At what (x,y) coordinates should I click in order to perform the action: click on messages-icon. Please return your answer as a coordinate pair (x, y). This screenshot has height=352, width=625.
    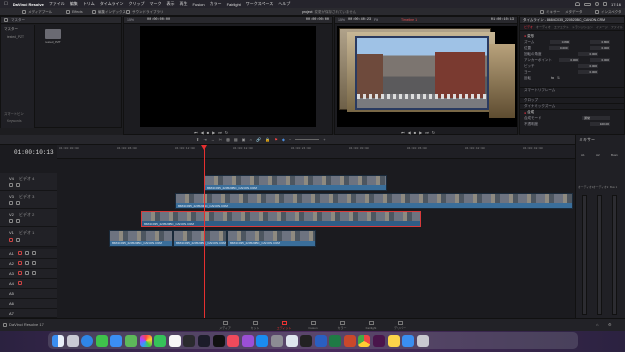
    Looking at the image, I should click on (101, 340).